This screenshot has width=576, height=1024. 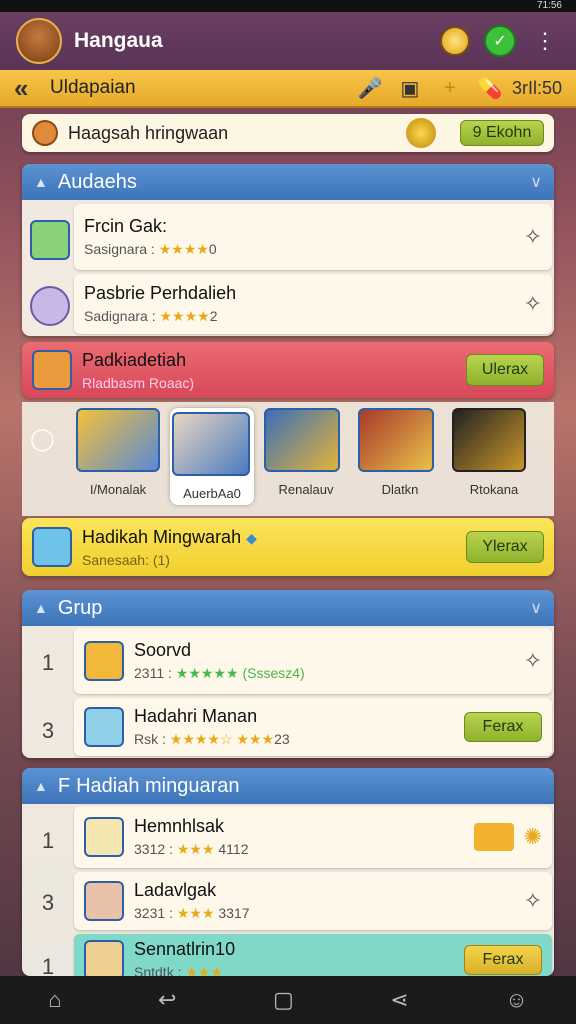 I want to click on table-row: Hadahri Manan Rsk : ★★★★☆ ★★★23 Ferax, so click(x=313, y=727).